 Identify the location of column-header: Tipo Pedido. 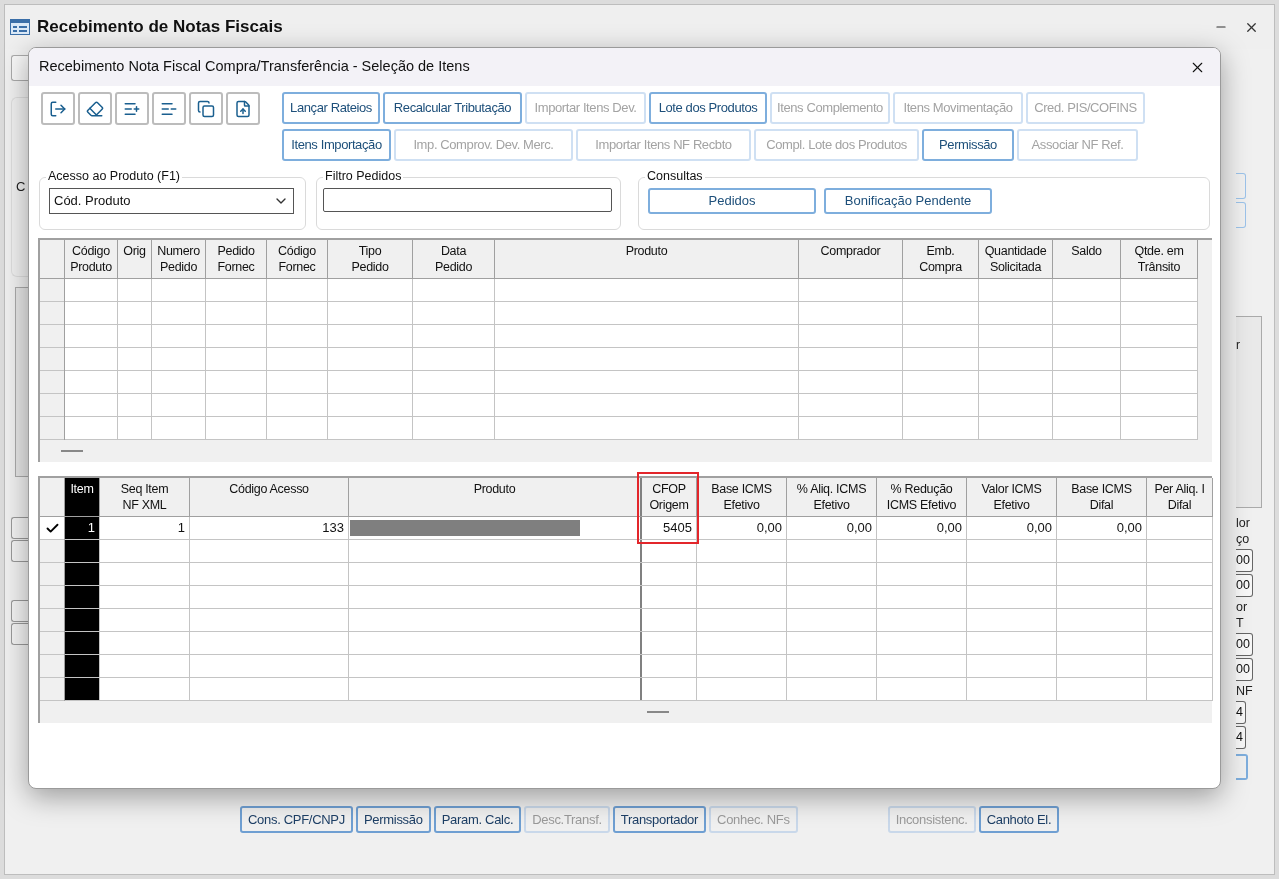
(370, 259).